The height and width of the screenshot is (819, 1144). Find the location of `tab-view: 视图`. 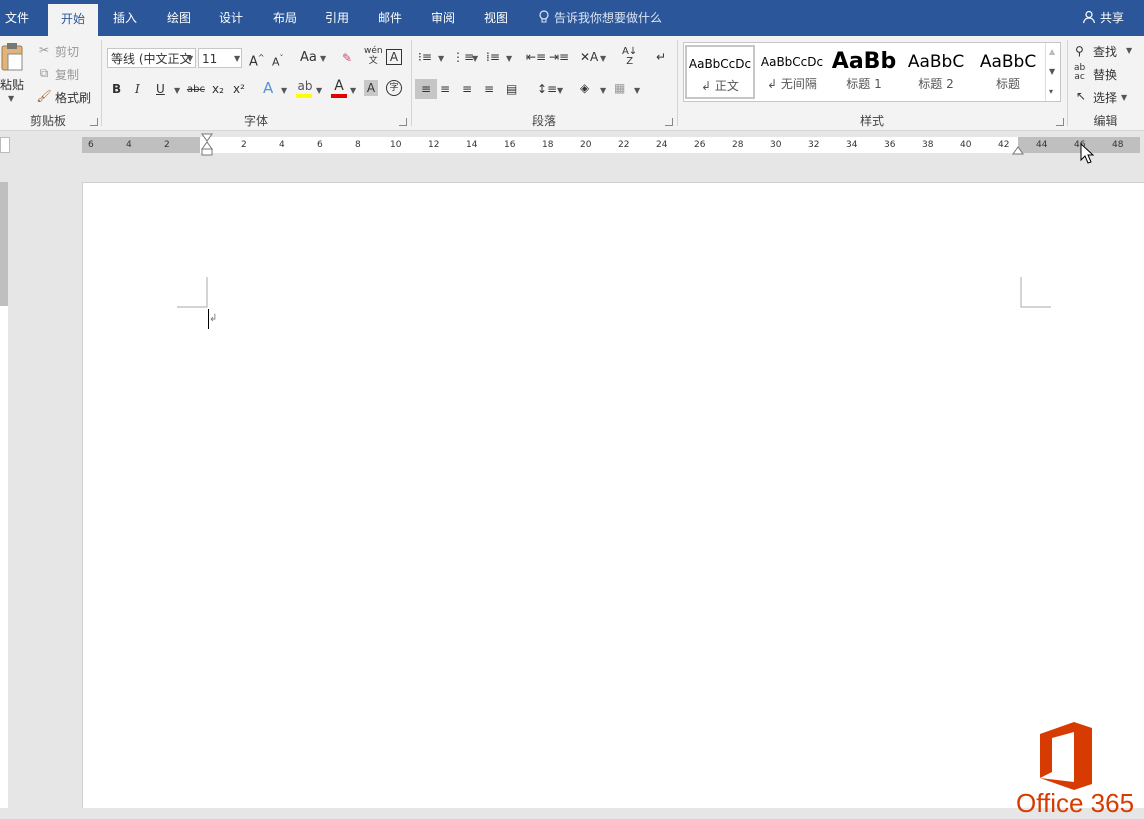

tab-view: 视图 is located at coordinates (496, 18).